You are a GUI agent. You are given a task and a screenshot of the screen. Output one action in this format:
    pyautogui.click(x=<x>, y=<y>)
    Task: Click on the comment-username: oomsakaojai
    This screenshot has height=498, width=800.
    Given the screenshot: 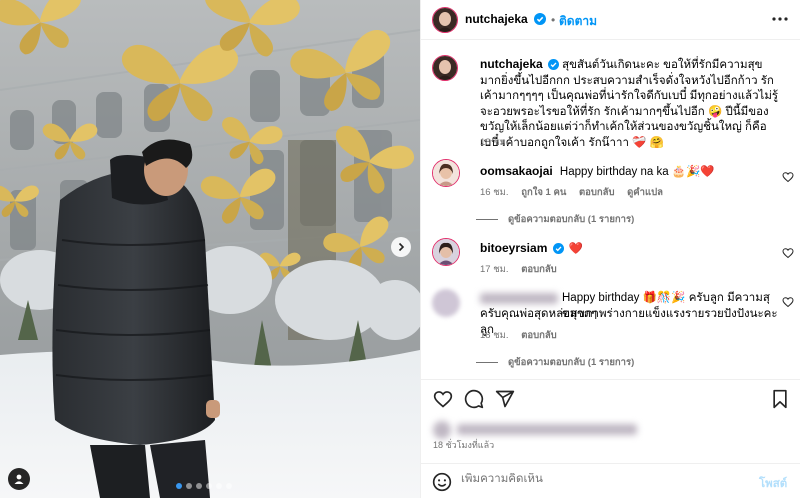 What is the action you would take?
    pyautogui.click(x=516, y=171)
    